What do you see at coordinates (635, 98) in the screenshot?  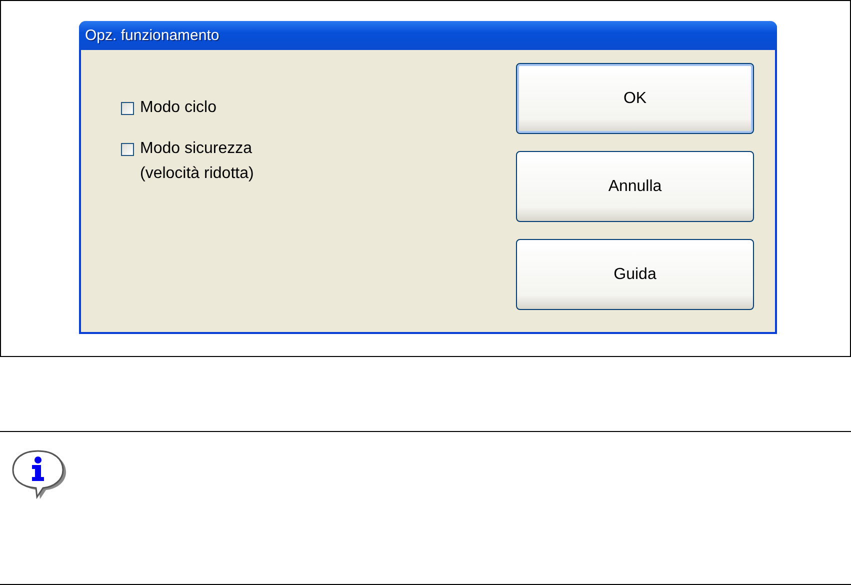 I see `dialog-button: OK` at bounding box center [635, 98].